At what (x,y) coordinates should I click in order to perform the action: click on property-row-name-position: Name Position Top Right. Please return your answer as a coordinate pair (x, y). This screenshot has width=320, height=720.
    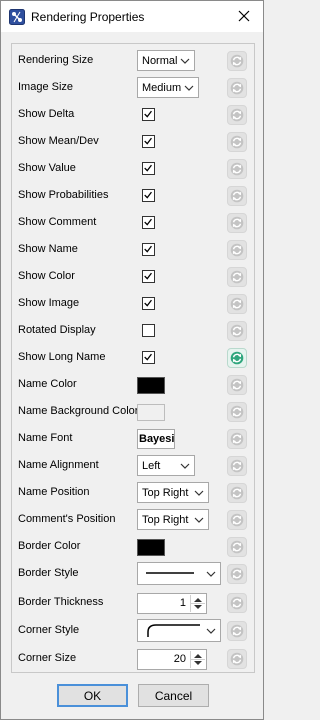
    Looking at the image, I should click on (133, 493).